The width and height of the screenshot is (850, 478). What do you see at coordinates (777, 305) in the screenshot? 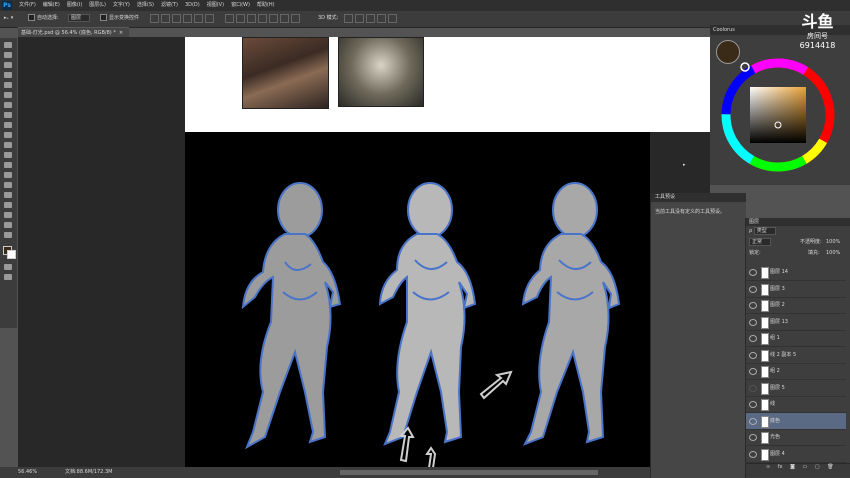
I see `layer-name: 图层 2` at bounding box center [777, 305].